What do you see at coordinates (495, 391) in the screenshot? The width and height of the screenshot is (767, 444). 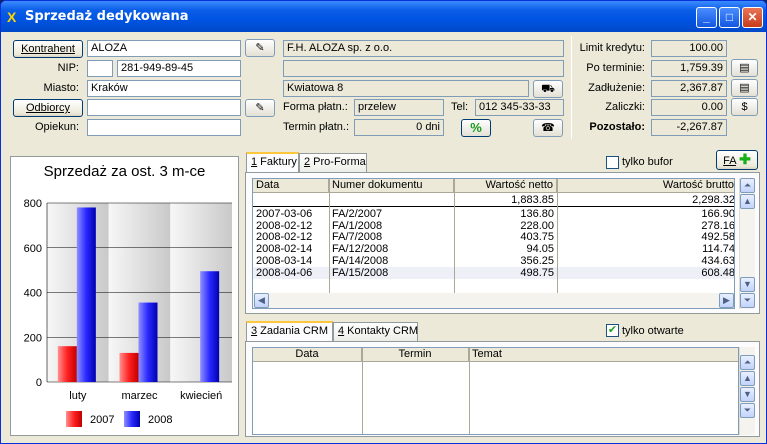 I see `crm-grid: Data Termin Temat` at bounding box center [495, 391].